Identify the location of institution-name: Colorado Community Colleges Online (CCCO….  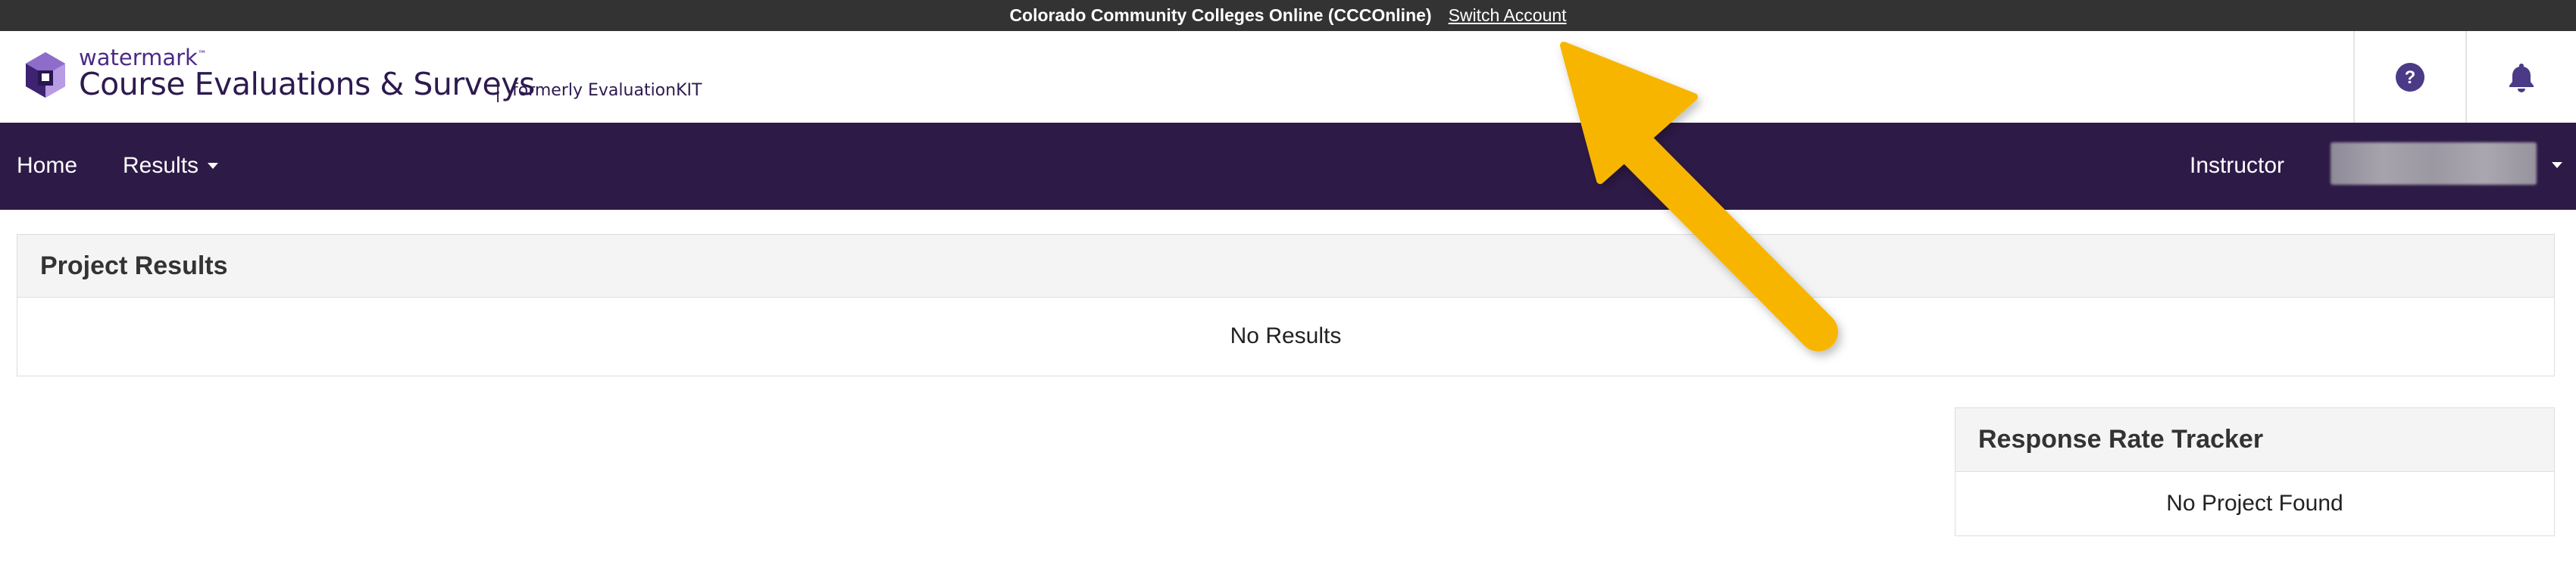
(1220, 15).